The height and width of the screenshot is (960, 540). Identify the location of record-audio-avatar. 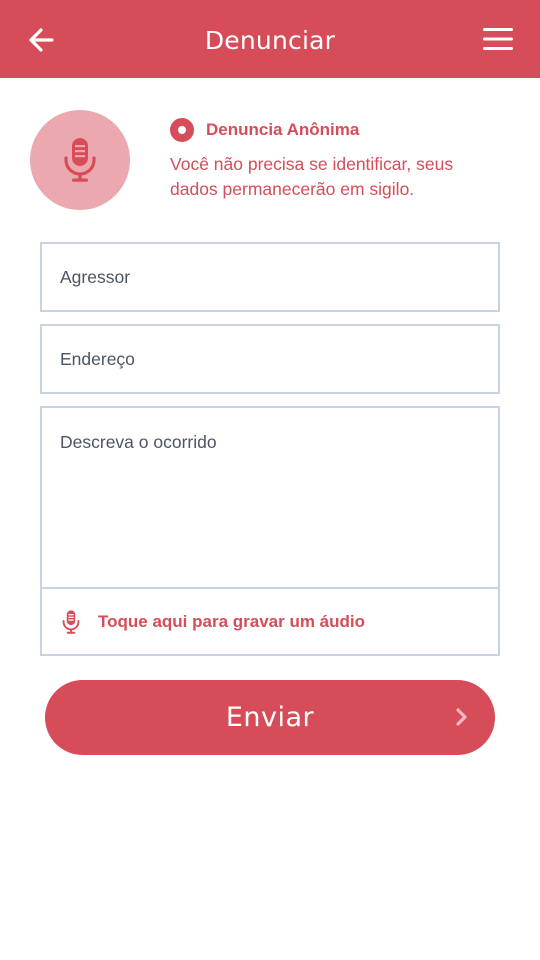
(80, 160).